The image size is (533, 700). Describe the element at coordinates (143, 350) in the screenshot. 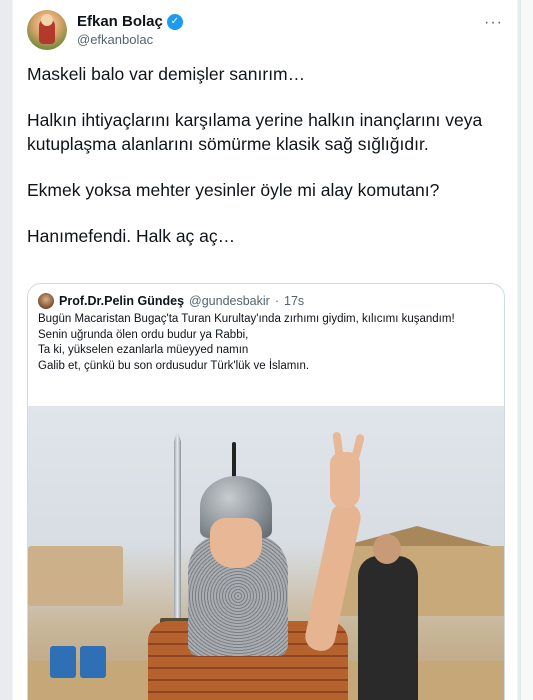

I see `quoted-line: Ta ki, yükselen ezanlarla müeyyed namın` at that location.